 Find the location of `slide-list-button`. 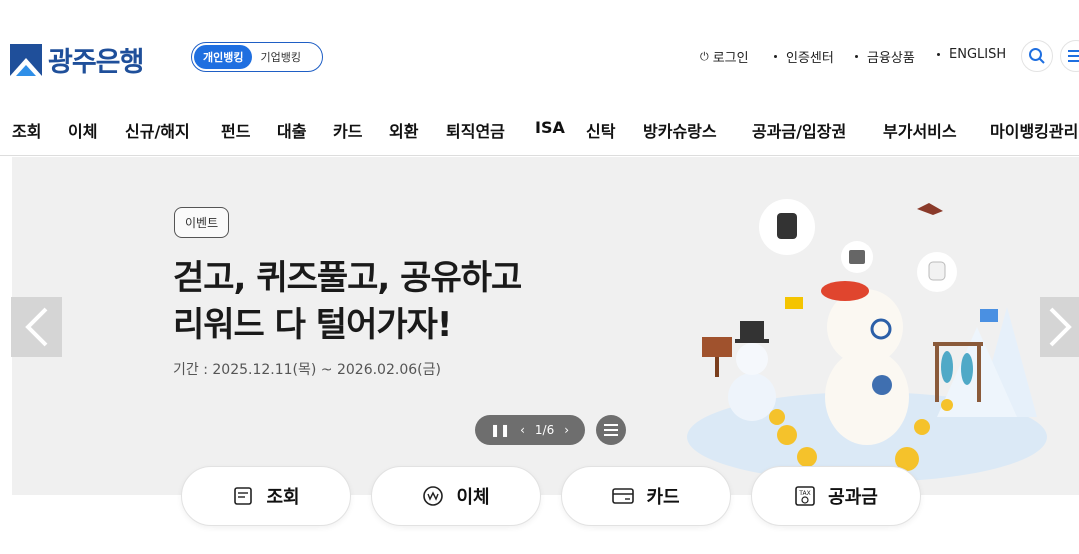

slide-list-button is located at coordinates (611, 430).